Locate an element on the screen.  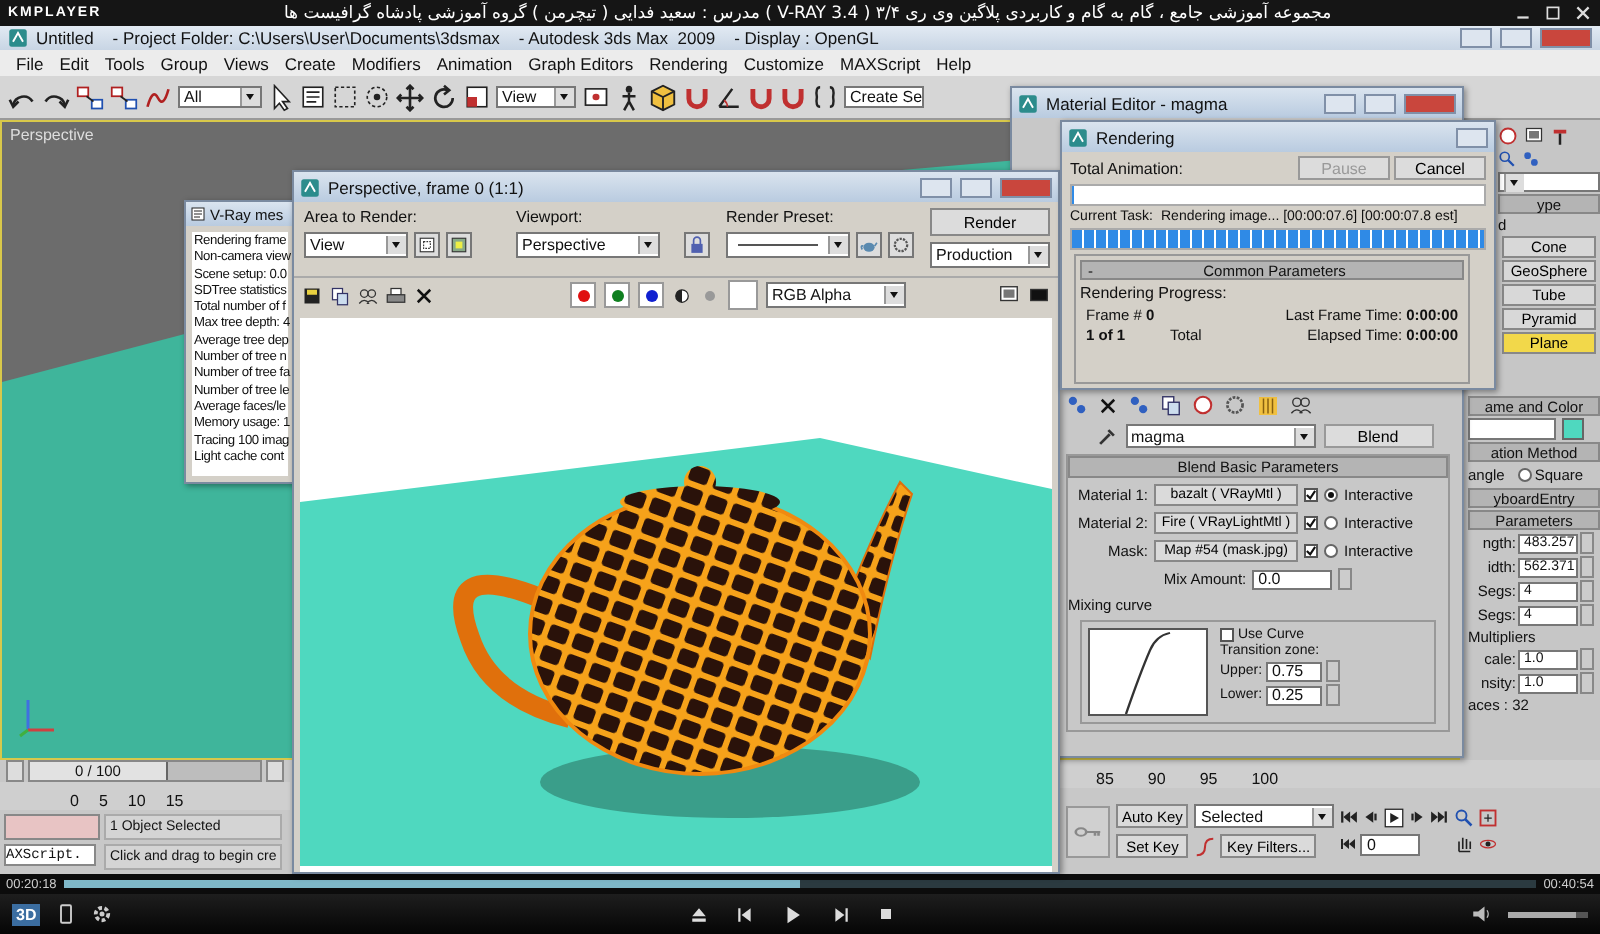
number-field: 0.25 is located at coordinates (1294, 695).